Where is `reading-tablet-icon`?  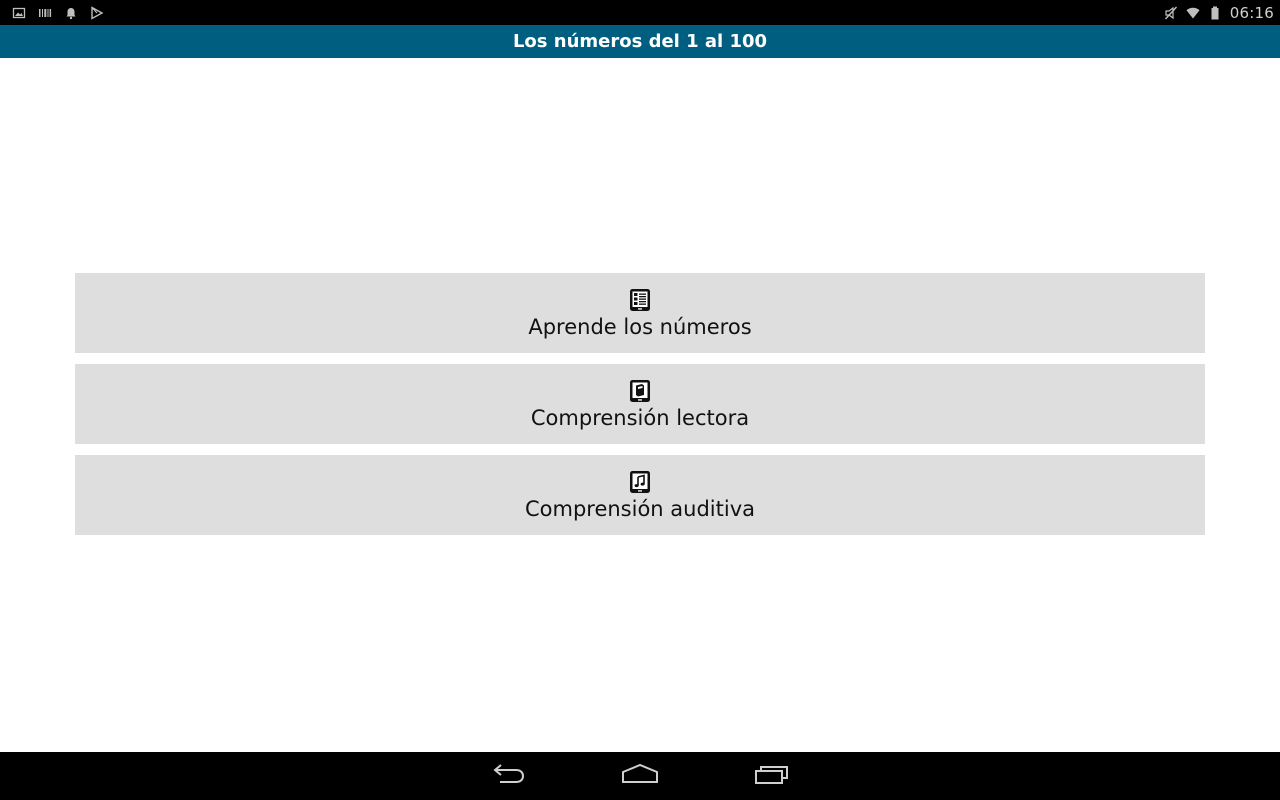 reading-tablet-icon is located at coordinates (640, 300).